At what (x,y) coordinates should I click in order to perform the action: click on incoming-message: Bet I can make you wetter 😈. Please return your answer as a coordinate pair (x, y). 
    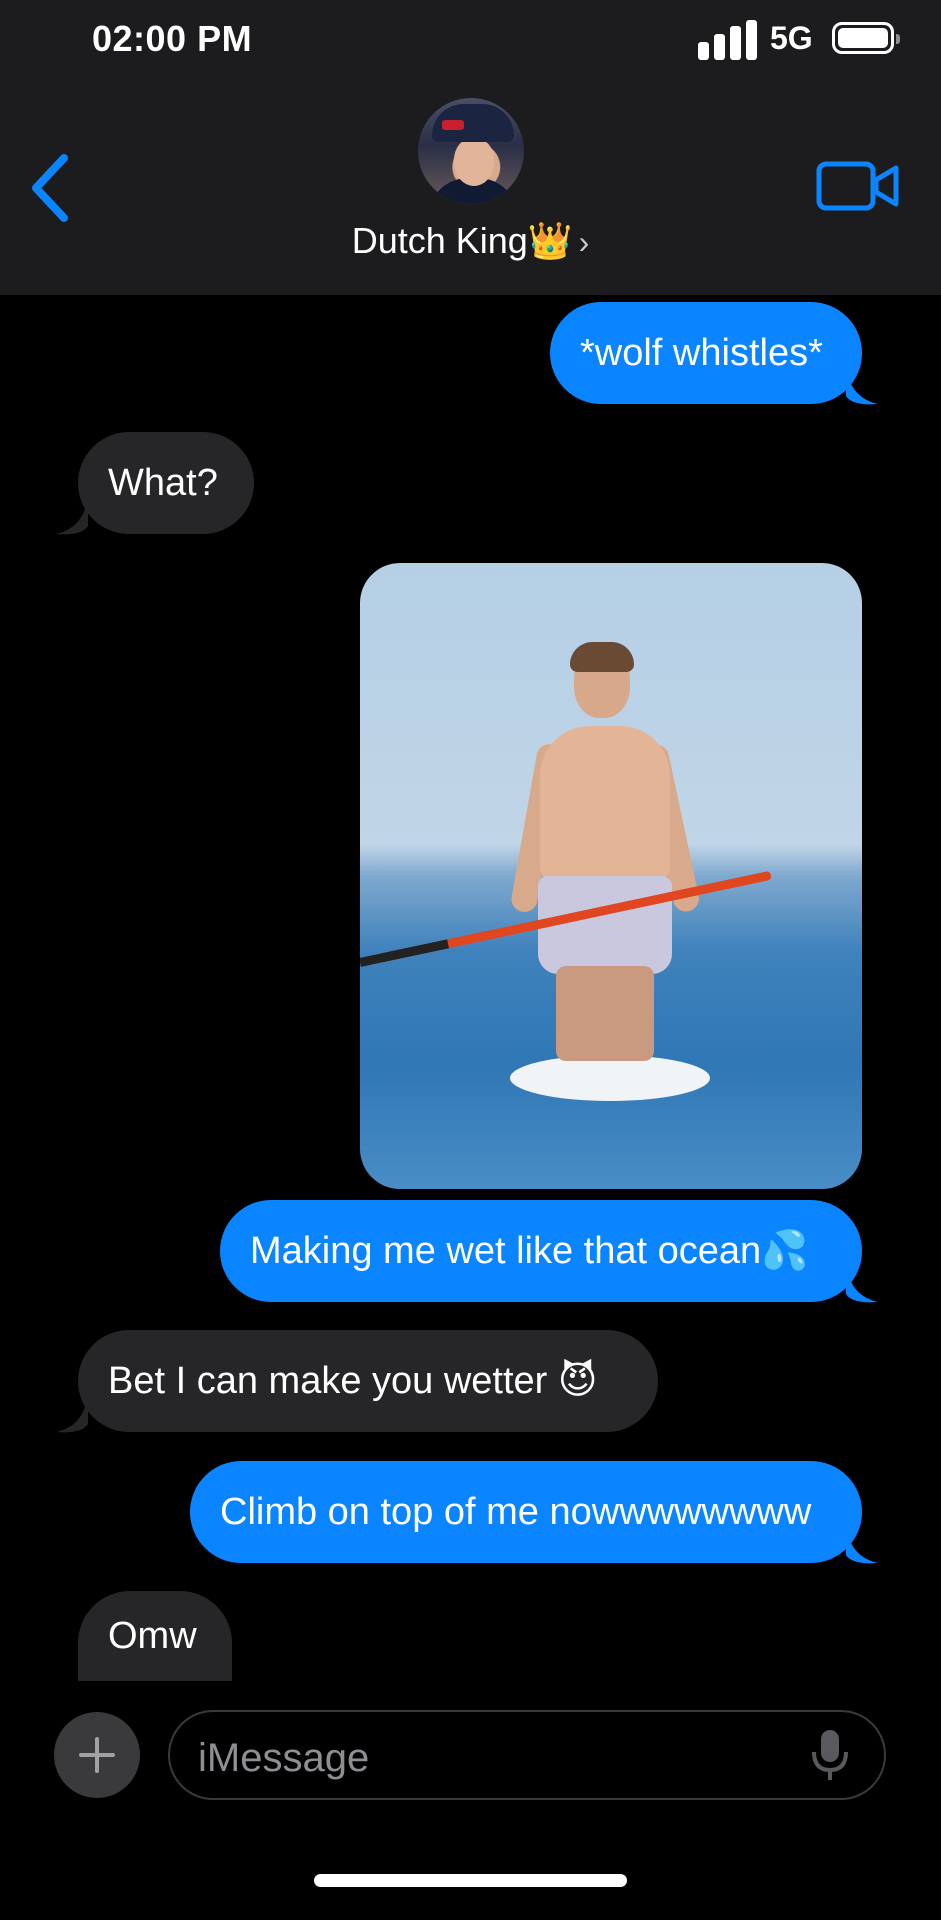
    Looking at the image, I should click on (368, 1381).